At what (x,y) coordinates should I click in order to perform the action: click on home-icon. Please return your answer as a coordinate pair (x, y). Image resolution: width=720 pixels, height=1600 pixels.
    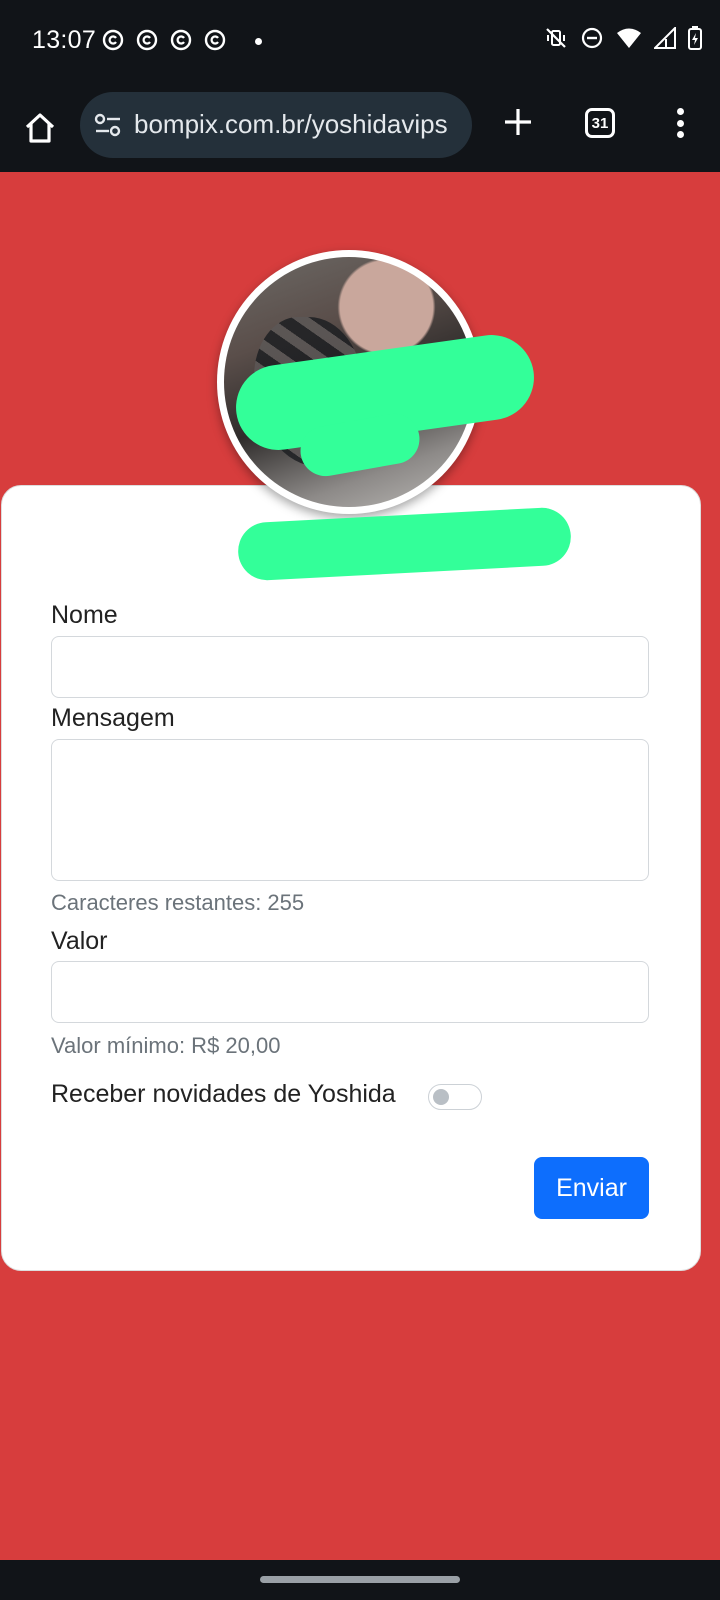
    Looking at the image, I should click on (40, 128).